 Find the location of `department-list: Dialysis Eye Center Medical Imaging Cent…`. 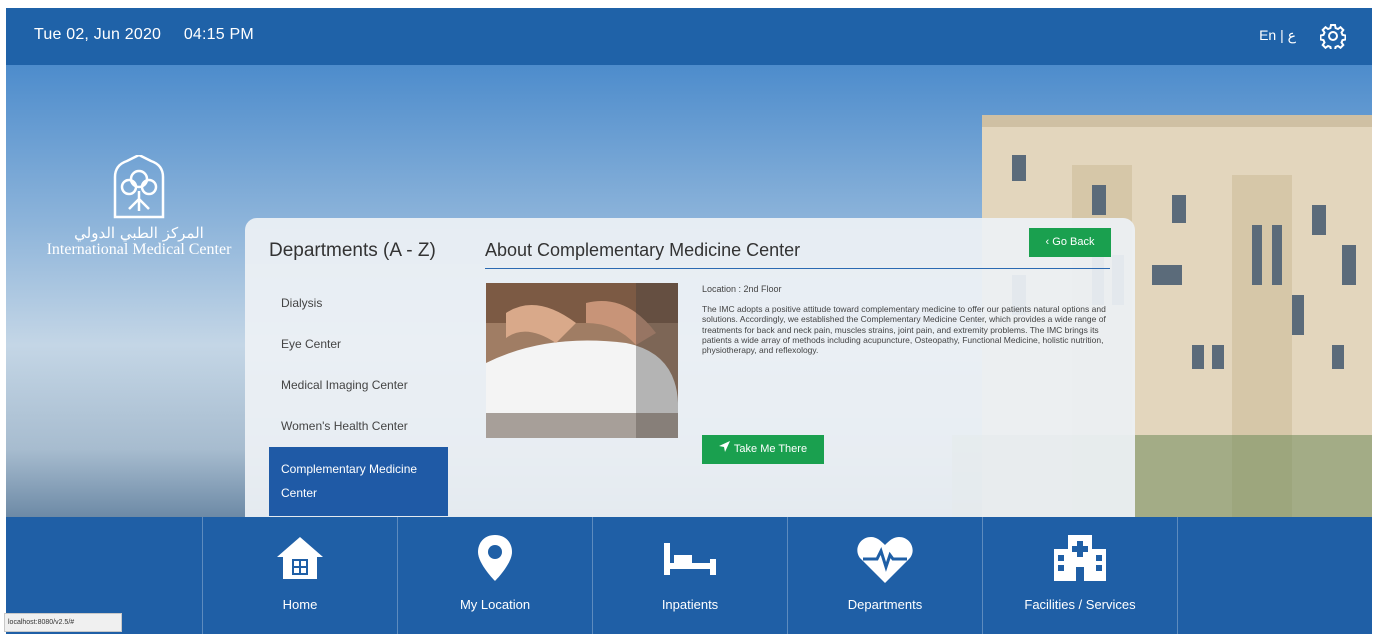

department-list: Dialysis Eye Center Medical Imaging Cent… is located at coordinates (358, 399).